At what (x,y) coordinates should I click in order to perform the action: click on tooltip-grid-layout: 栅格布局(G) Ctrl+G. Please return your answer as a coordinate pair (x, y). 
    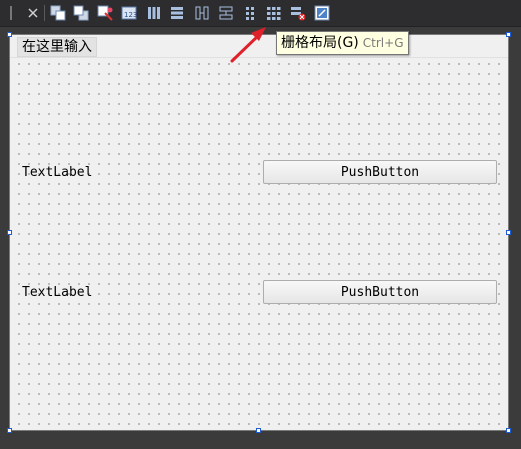
    Looking at the image, I should click on (342, 43).